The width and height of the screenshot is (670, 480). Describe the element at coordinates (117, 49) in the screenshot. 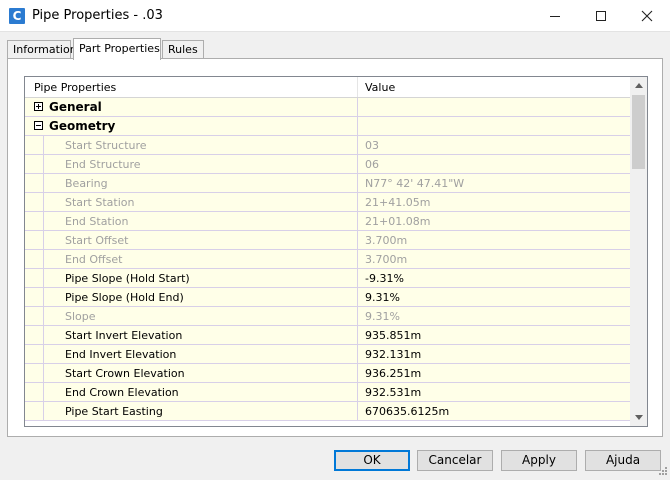

I see `tab-part-properties: Part Properties` at that location.